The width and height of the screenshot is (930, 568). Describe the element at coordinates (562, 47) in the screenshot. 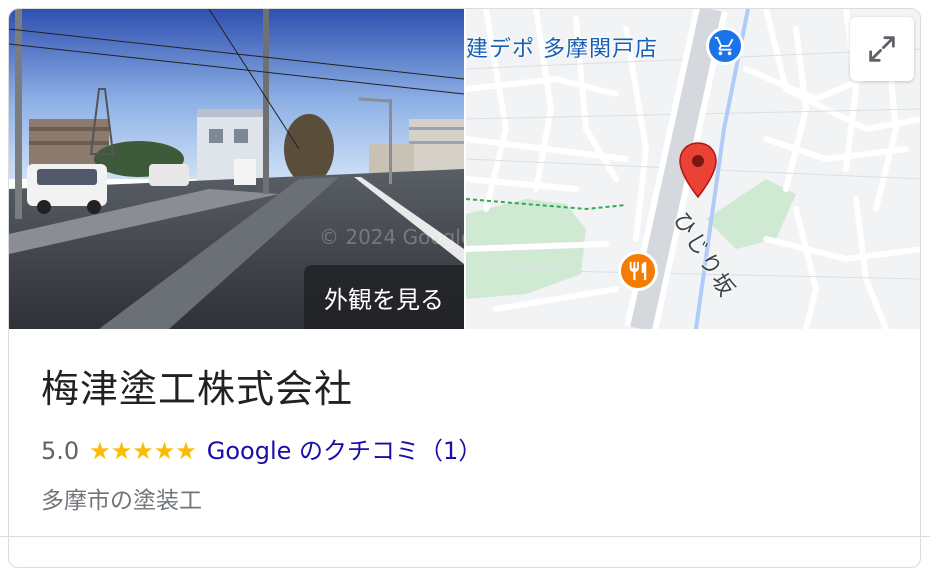

I see `map-store-label: 建デポ 多摩関戸店` at that location.